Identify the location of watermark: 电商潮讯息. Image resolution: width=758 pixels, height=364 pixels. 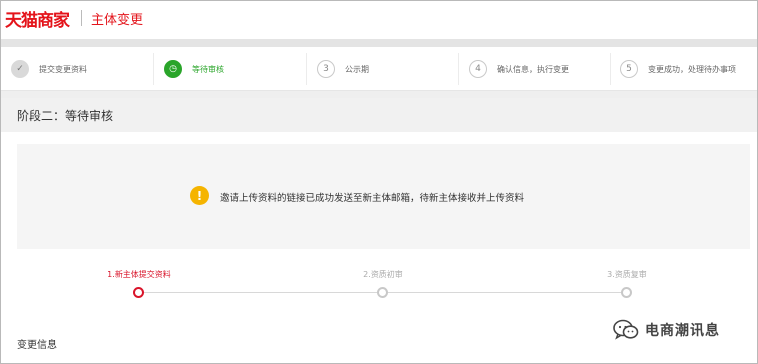
(666, 330).